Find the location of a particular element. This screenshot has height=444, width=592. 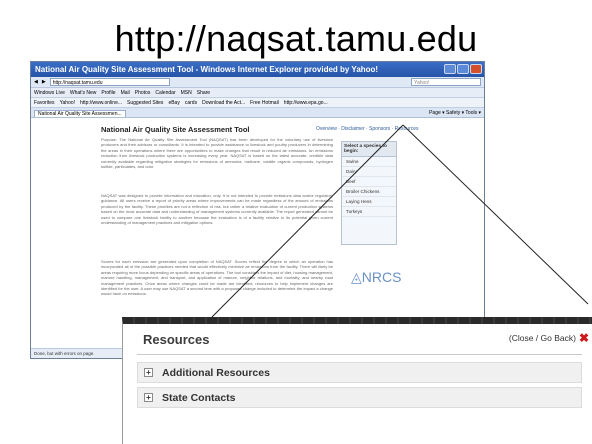

minimize-icon is located at coordinates (450, 69).